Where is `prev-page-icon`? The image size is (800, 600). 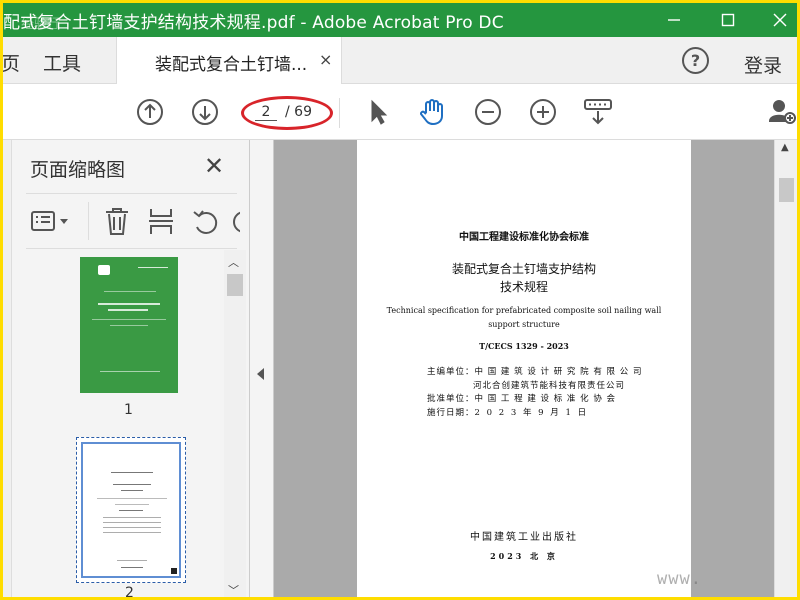 prev-page-icon is located at coordinates (150, 112).